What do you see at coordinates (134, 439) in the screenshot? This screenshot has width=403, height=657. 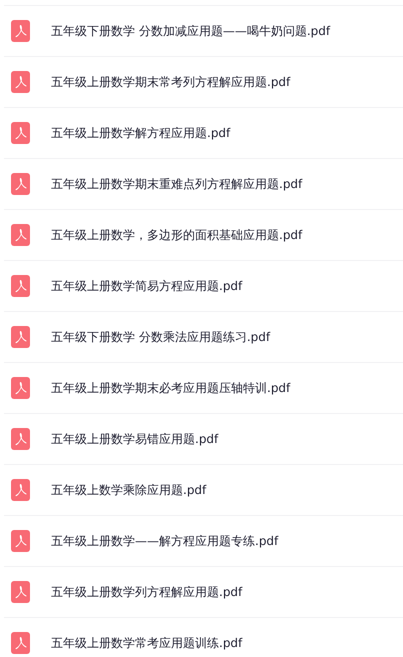 I see `file-name: 五年级上册数学易错应用题.pdf` at bounding box center [134, 439].